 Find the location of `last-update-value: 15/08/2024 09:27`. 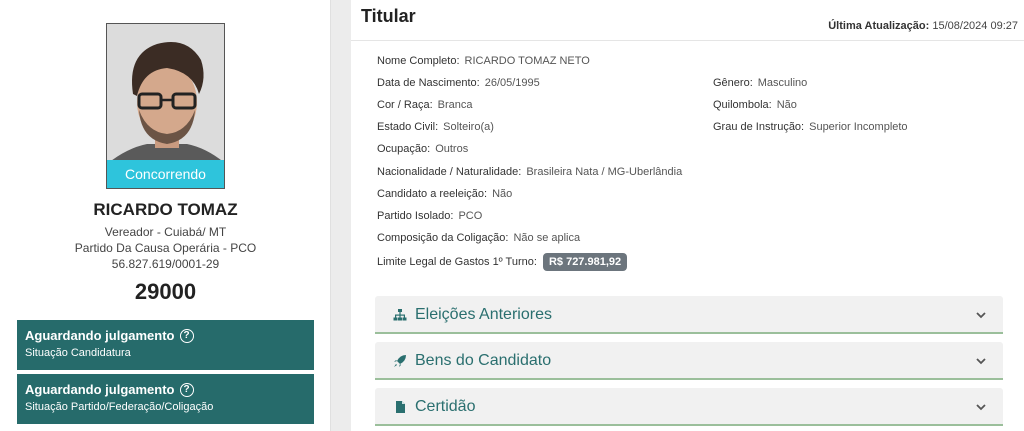

last-update-value: 15/08/2024 09:27 is located at coordinates (975, 26).